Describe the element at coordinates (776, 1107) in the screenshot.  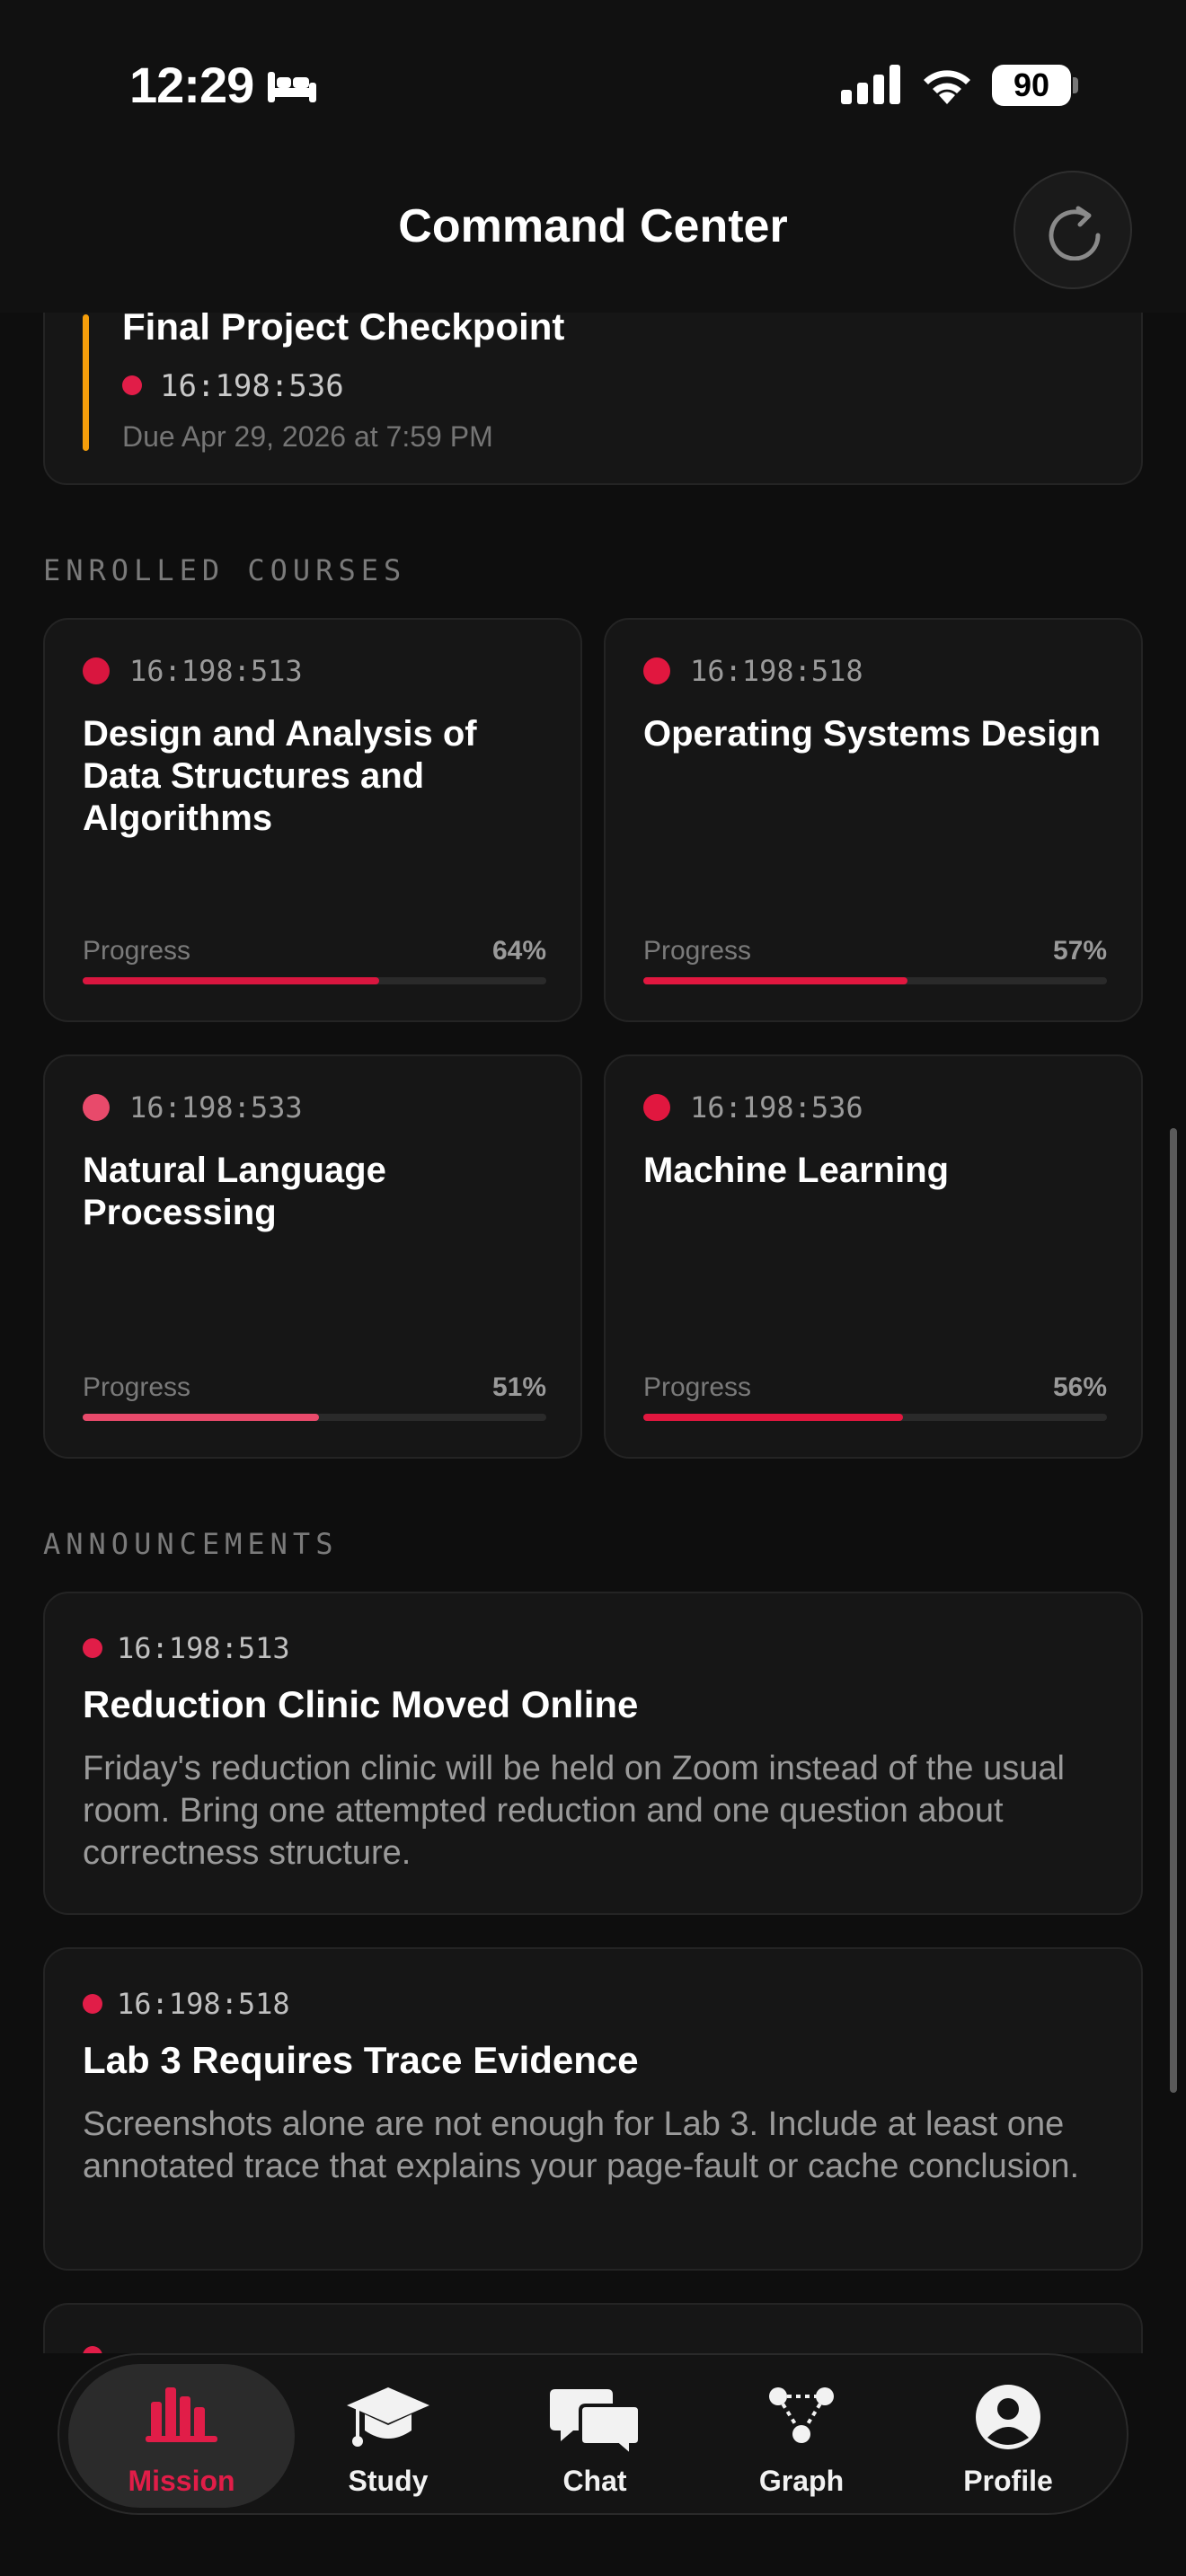
I see `course-code: 16:198:536` at that location.